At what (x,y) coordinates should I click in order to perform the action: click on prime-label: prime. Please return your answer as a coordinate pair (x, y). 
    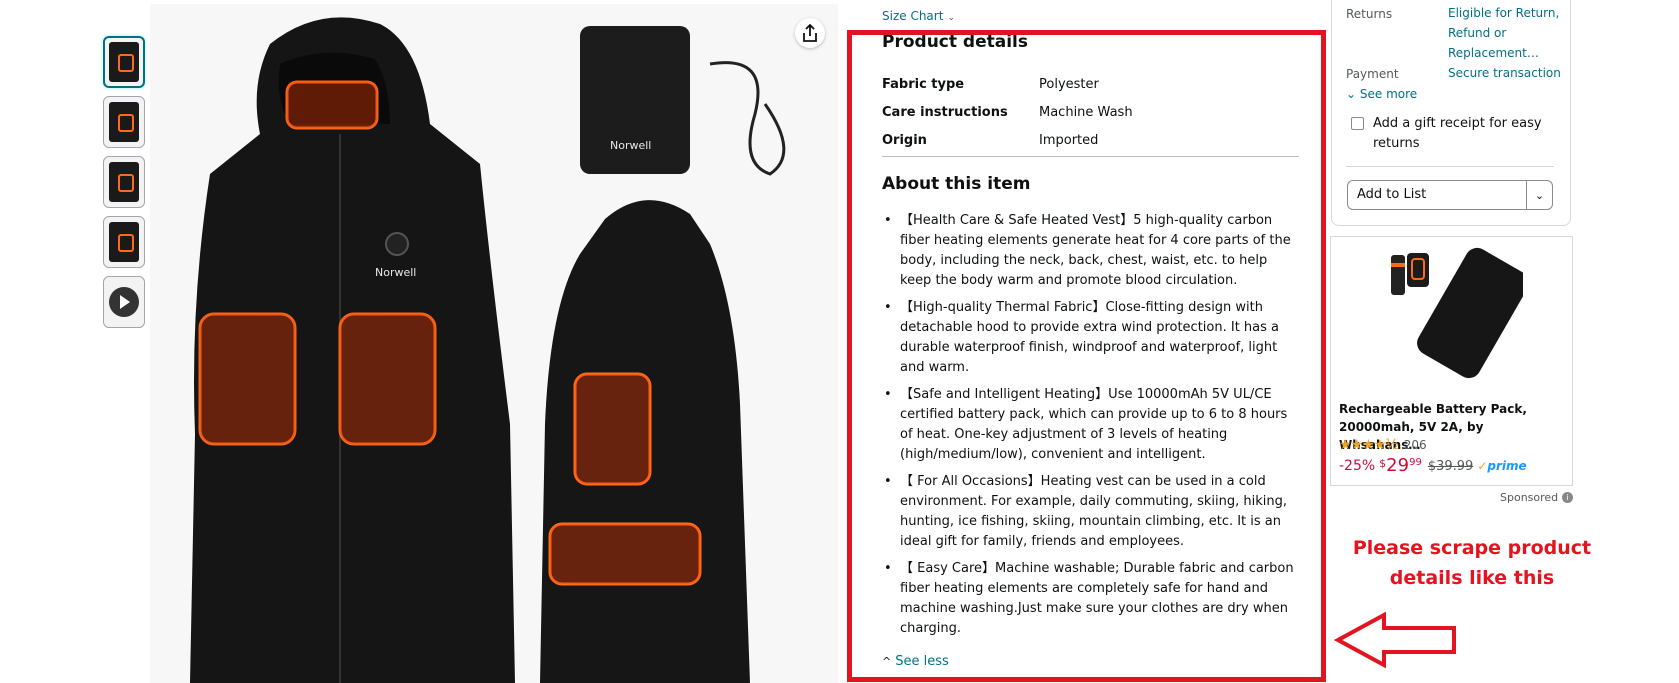
    Looking at the image, I should click on (1507, 466).